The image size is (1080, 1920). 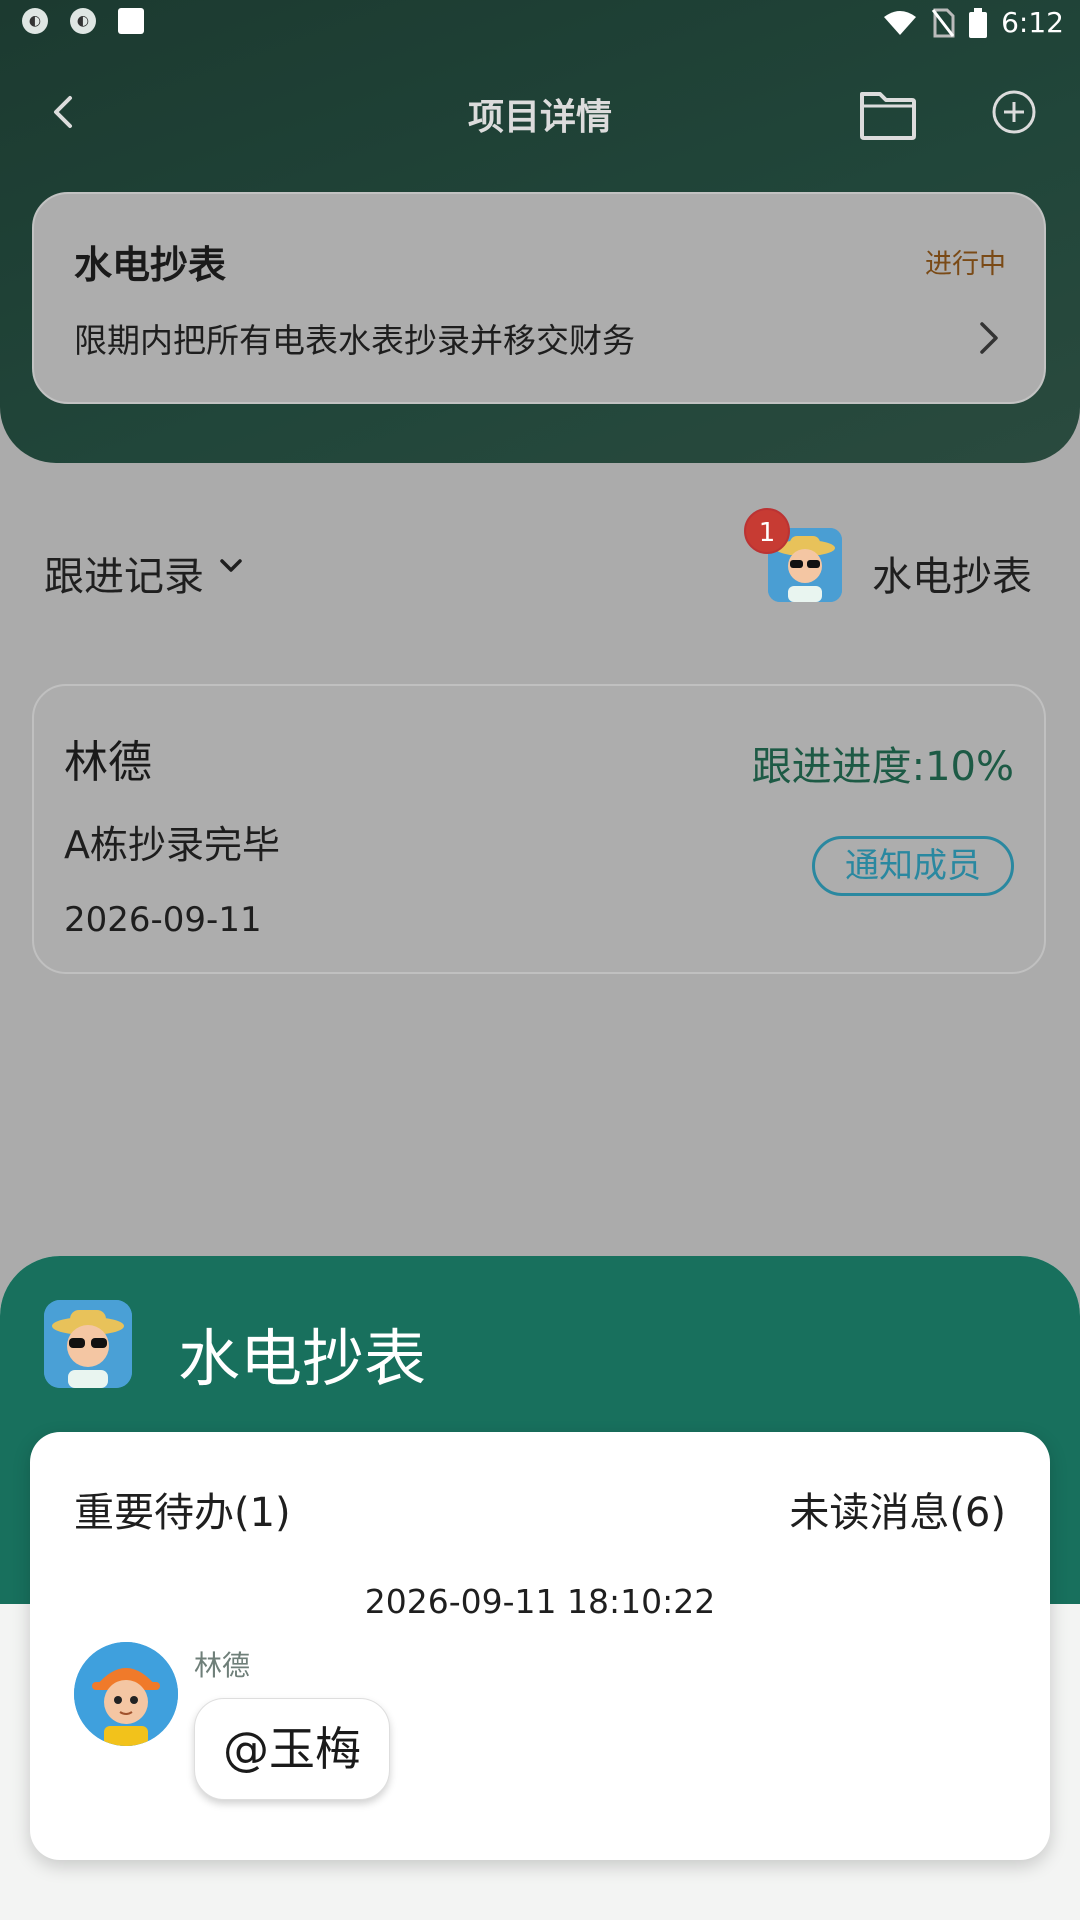 I want to click on project-description: 限期内把所有电表水表抄录并移交财务, so click(x=354, y=340).